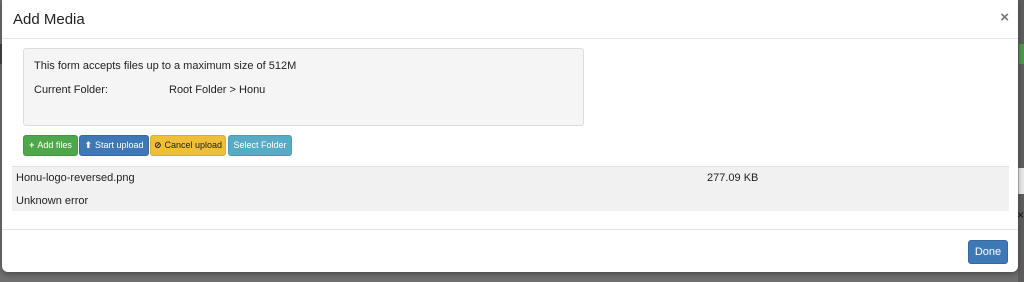 This screenshot has height=282, width=1024. Describe the element at coordinates (733, 178) in the screenshot. I see `file-size: 277.09 KB` at that location.